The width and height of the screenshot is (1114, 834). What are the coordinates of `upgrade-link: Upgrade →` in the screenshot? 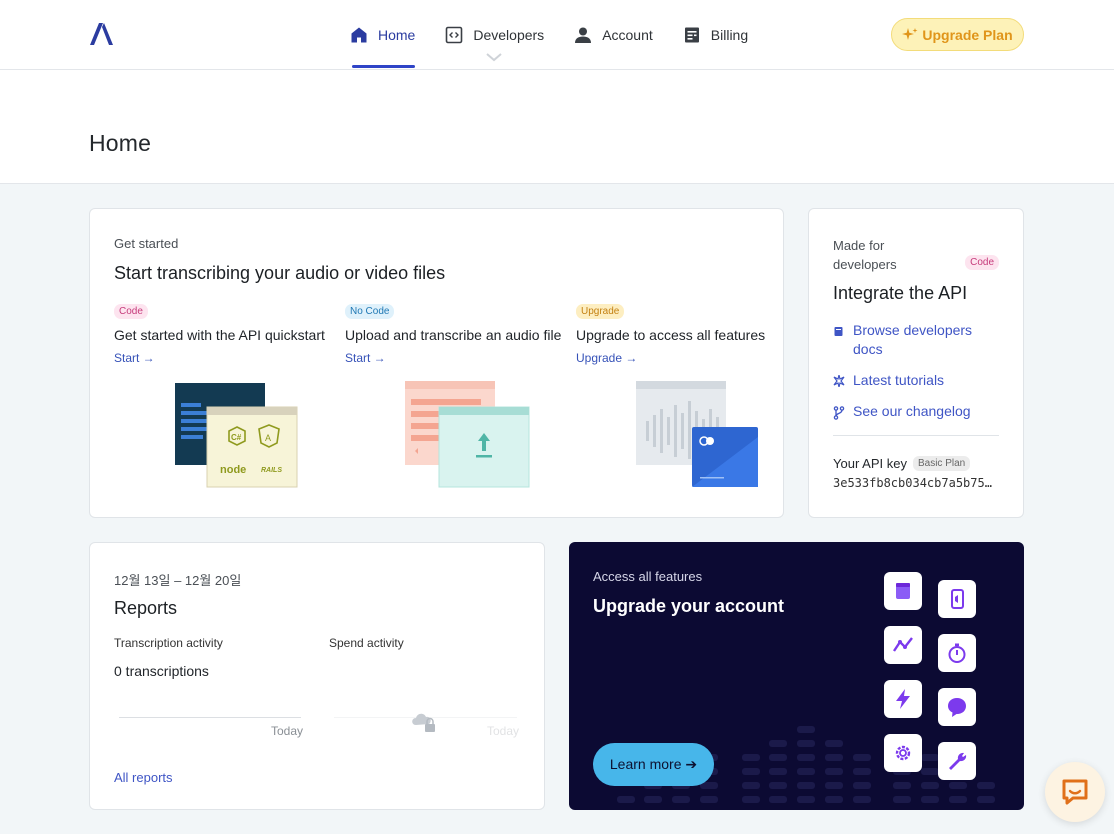 It's located at (606, 358).